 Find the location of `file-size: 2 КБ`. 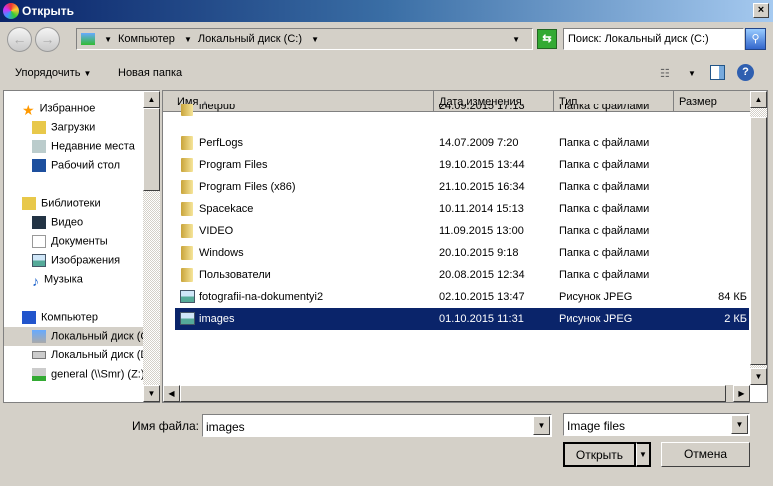

file-size: 2 КБ is located at coordinates (735, 319).